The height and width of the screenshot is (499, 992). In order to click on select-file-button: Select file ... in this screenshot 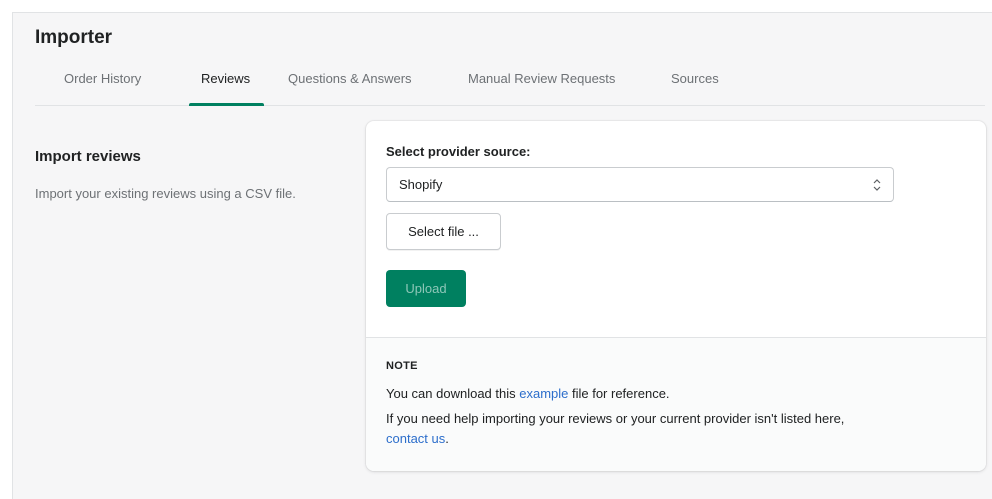, I will do `click(443, 231)`.